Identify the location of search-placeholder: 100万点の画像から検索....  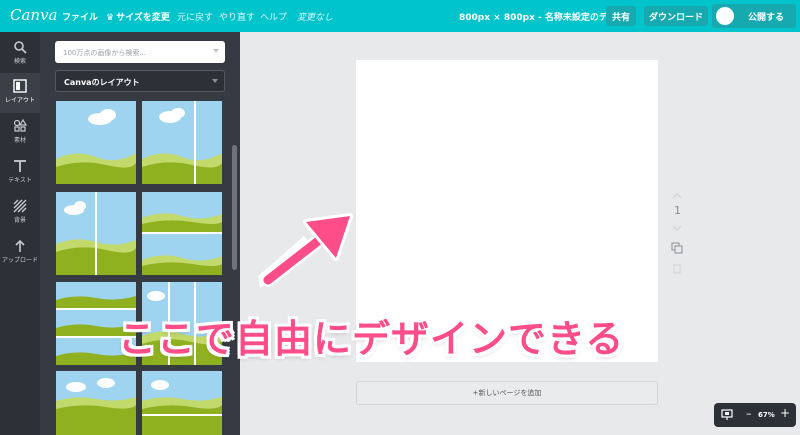
(105, 53).